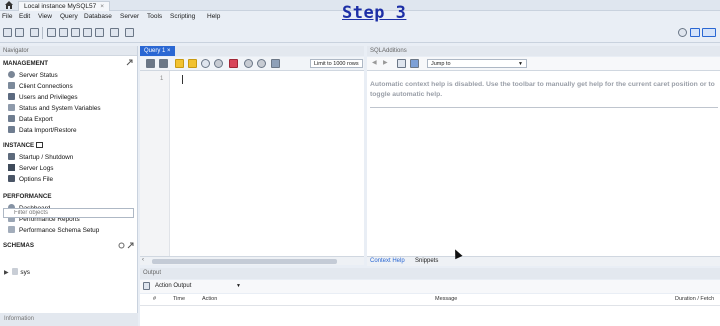 This screenshot has height=326, width=720. I want to click on scroll-left-icon: ‹, so click(143, 260).